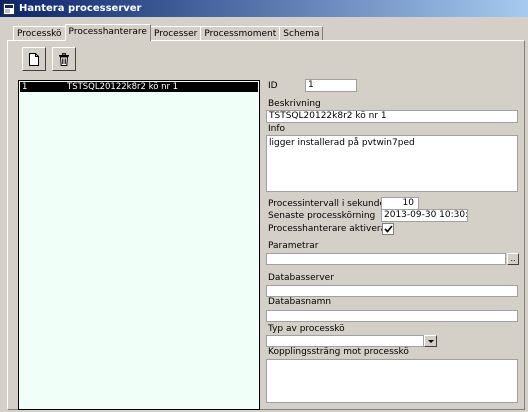 The image size is (528, 412). I want to click on info-field: ligger installerad på pvtwin7ped, so click(392, 163).